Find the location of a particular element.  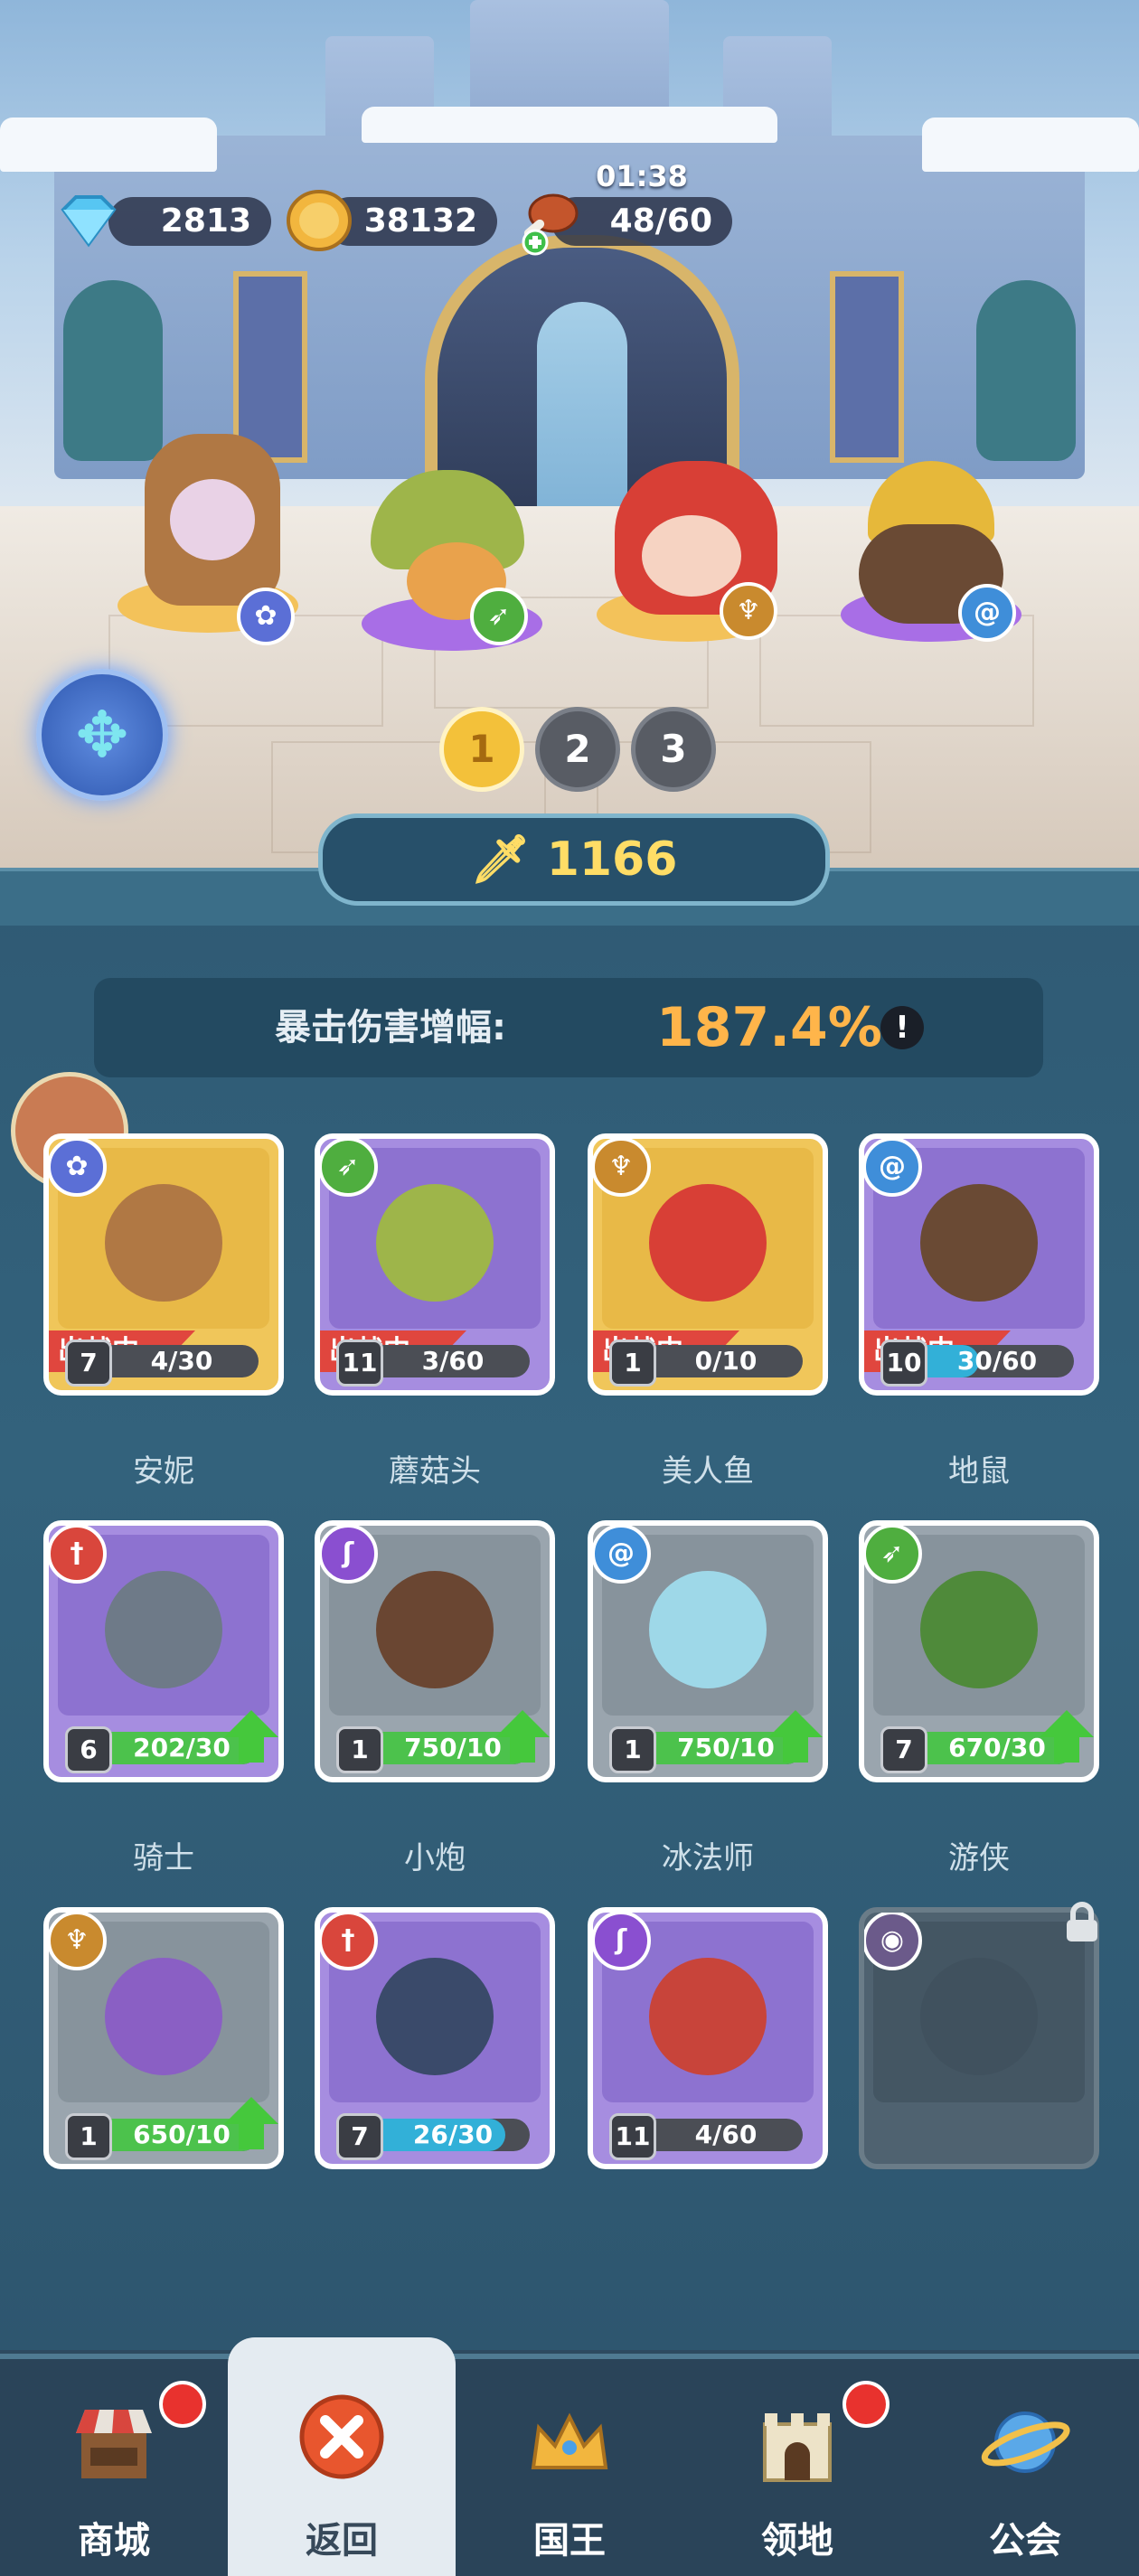

page-button-1: 1 is located at coordinates (481, 749).